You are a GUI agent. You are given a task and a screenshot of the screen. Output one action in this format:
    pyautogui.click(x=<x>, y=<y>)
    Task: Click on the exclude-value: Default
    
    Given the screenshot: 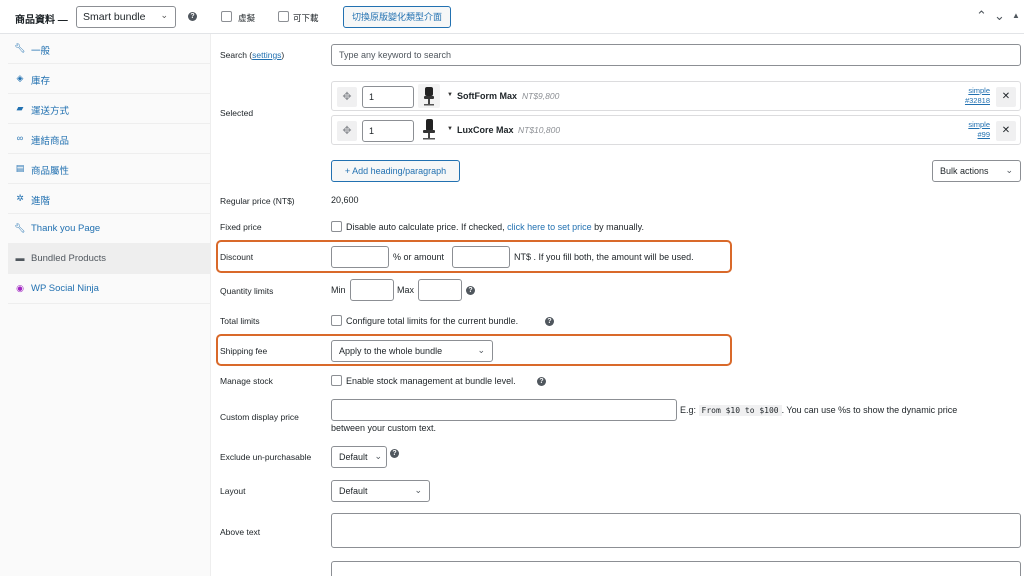 What is the action you would take?
    pyautogui.click(x=353, y=457)
    